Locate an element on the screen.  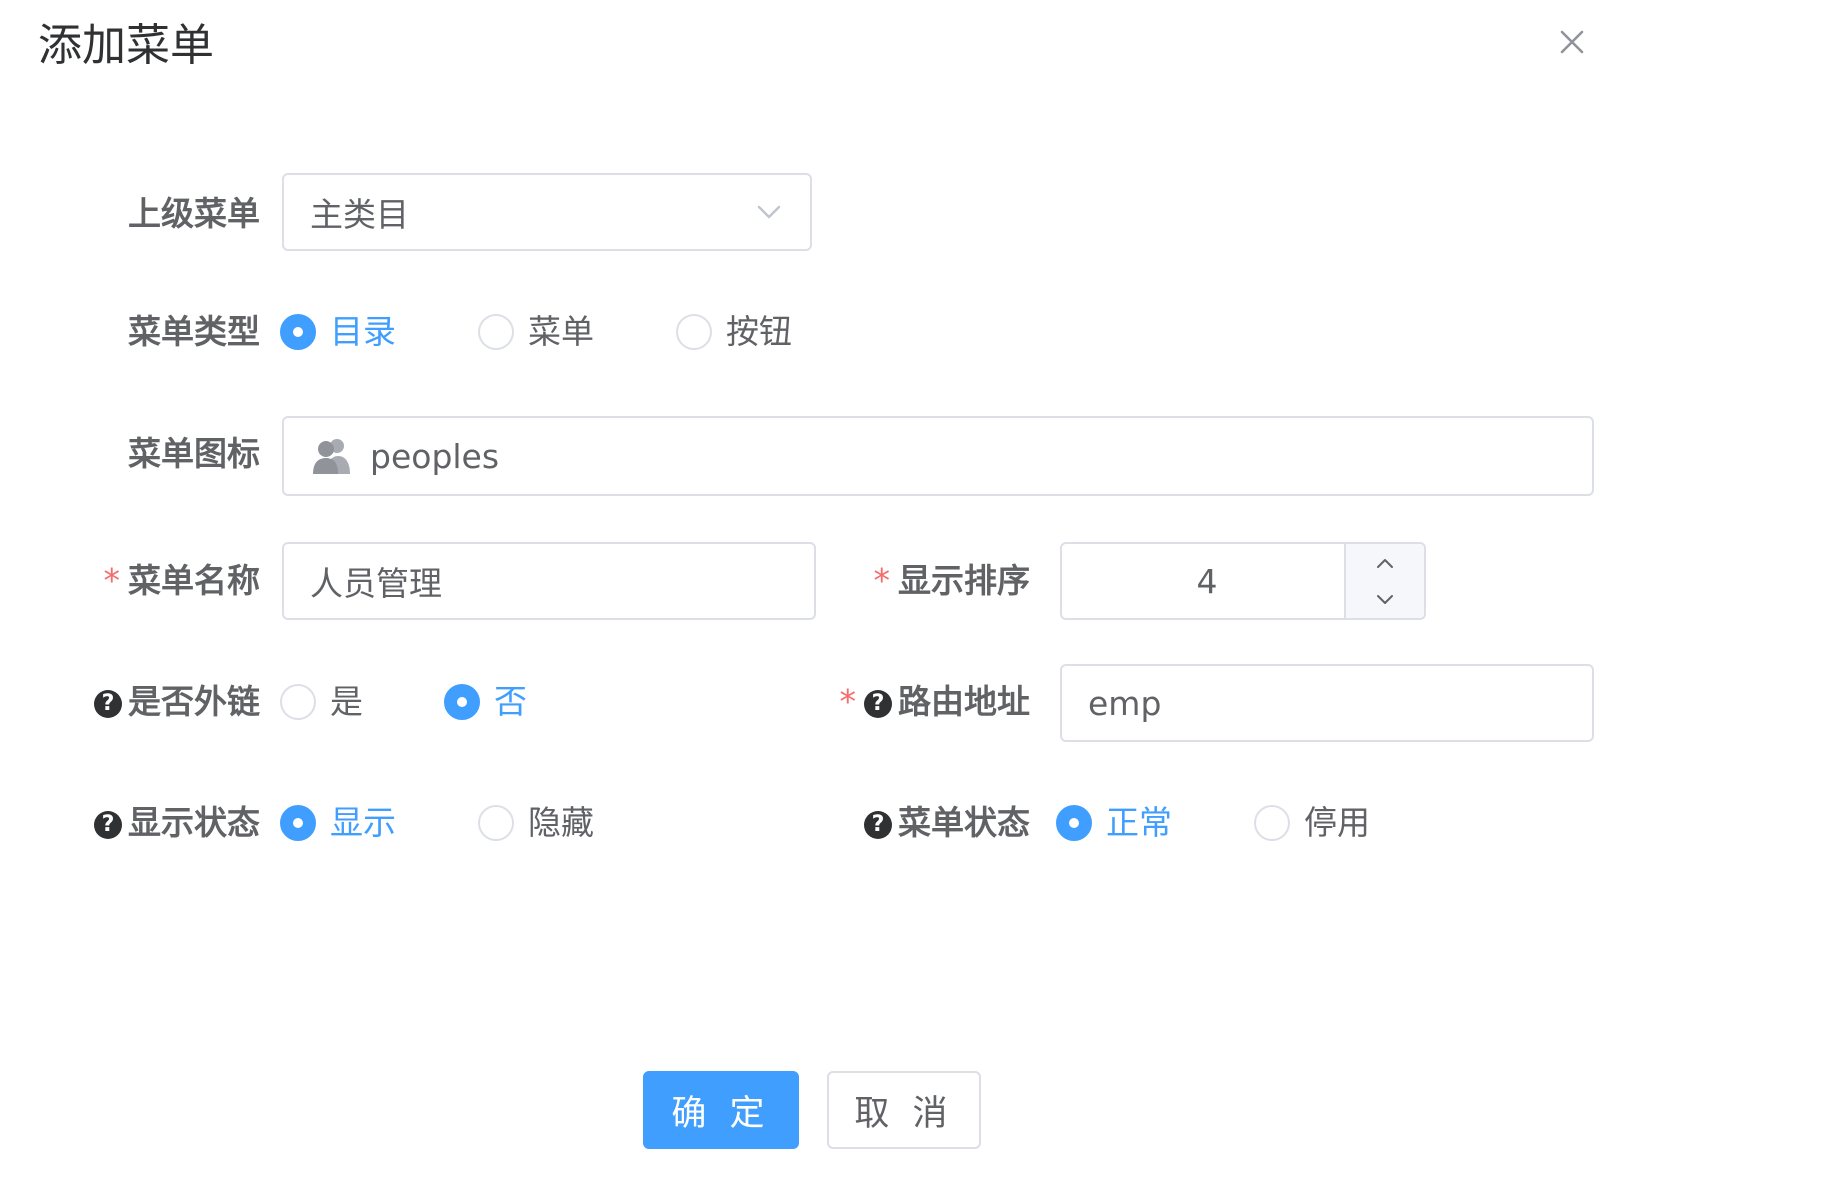
menu-type-radio-directory: 目录 is located at coordinates (379, 332).